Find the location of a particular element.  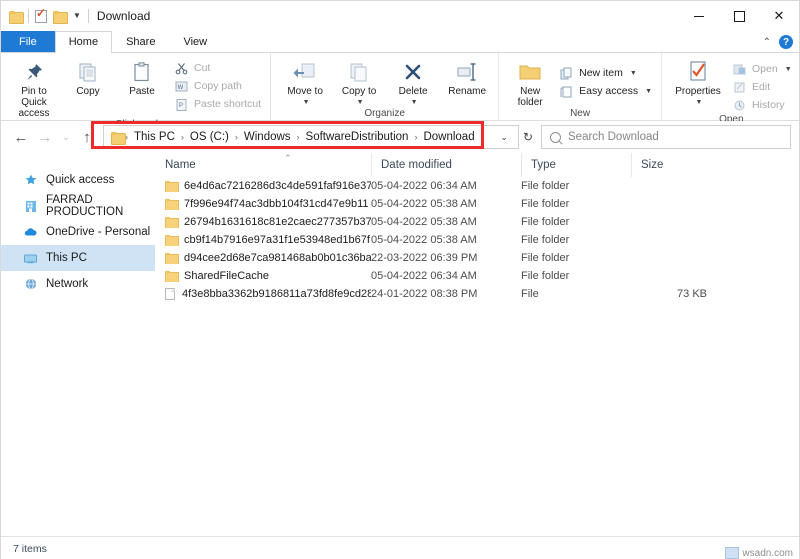

search-input: Search Download is located at coordinates (613, 137).